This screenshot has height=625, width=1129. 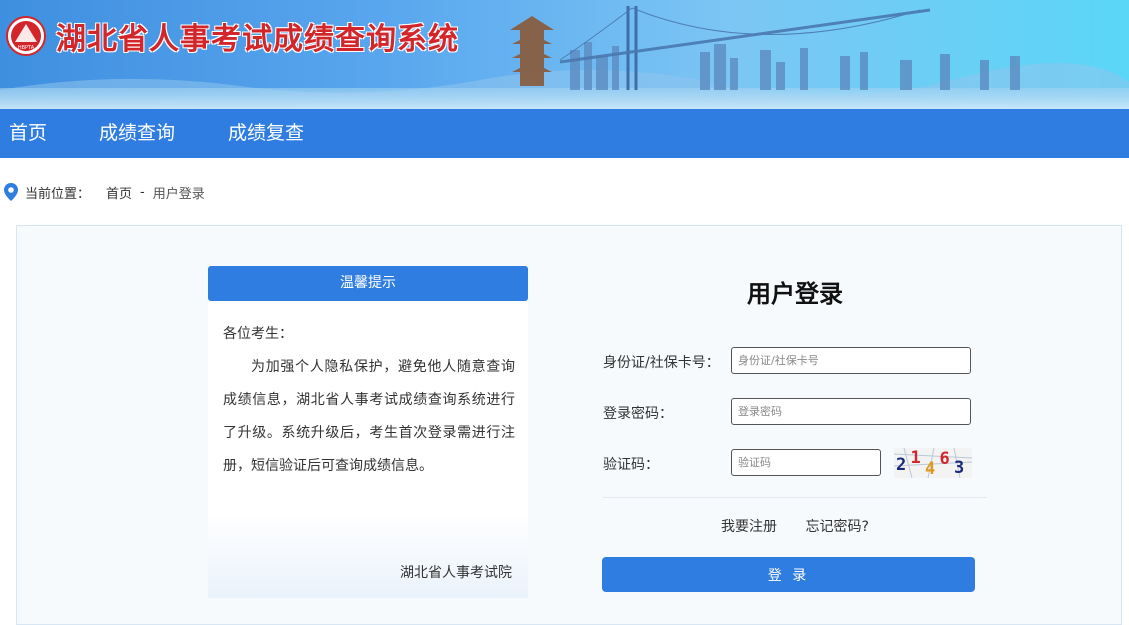 What do you see at coordinates (178, 194) in the screenshot?
I see `breadcrumb-current: 用户登录` at bounding box center [178, 194].